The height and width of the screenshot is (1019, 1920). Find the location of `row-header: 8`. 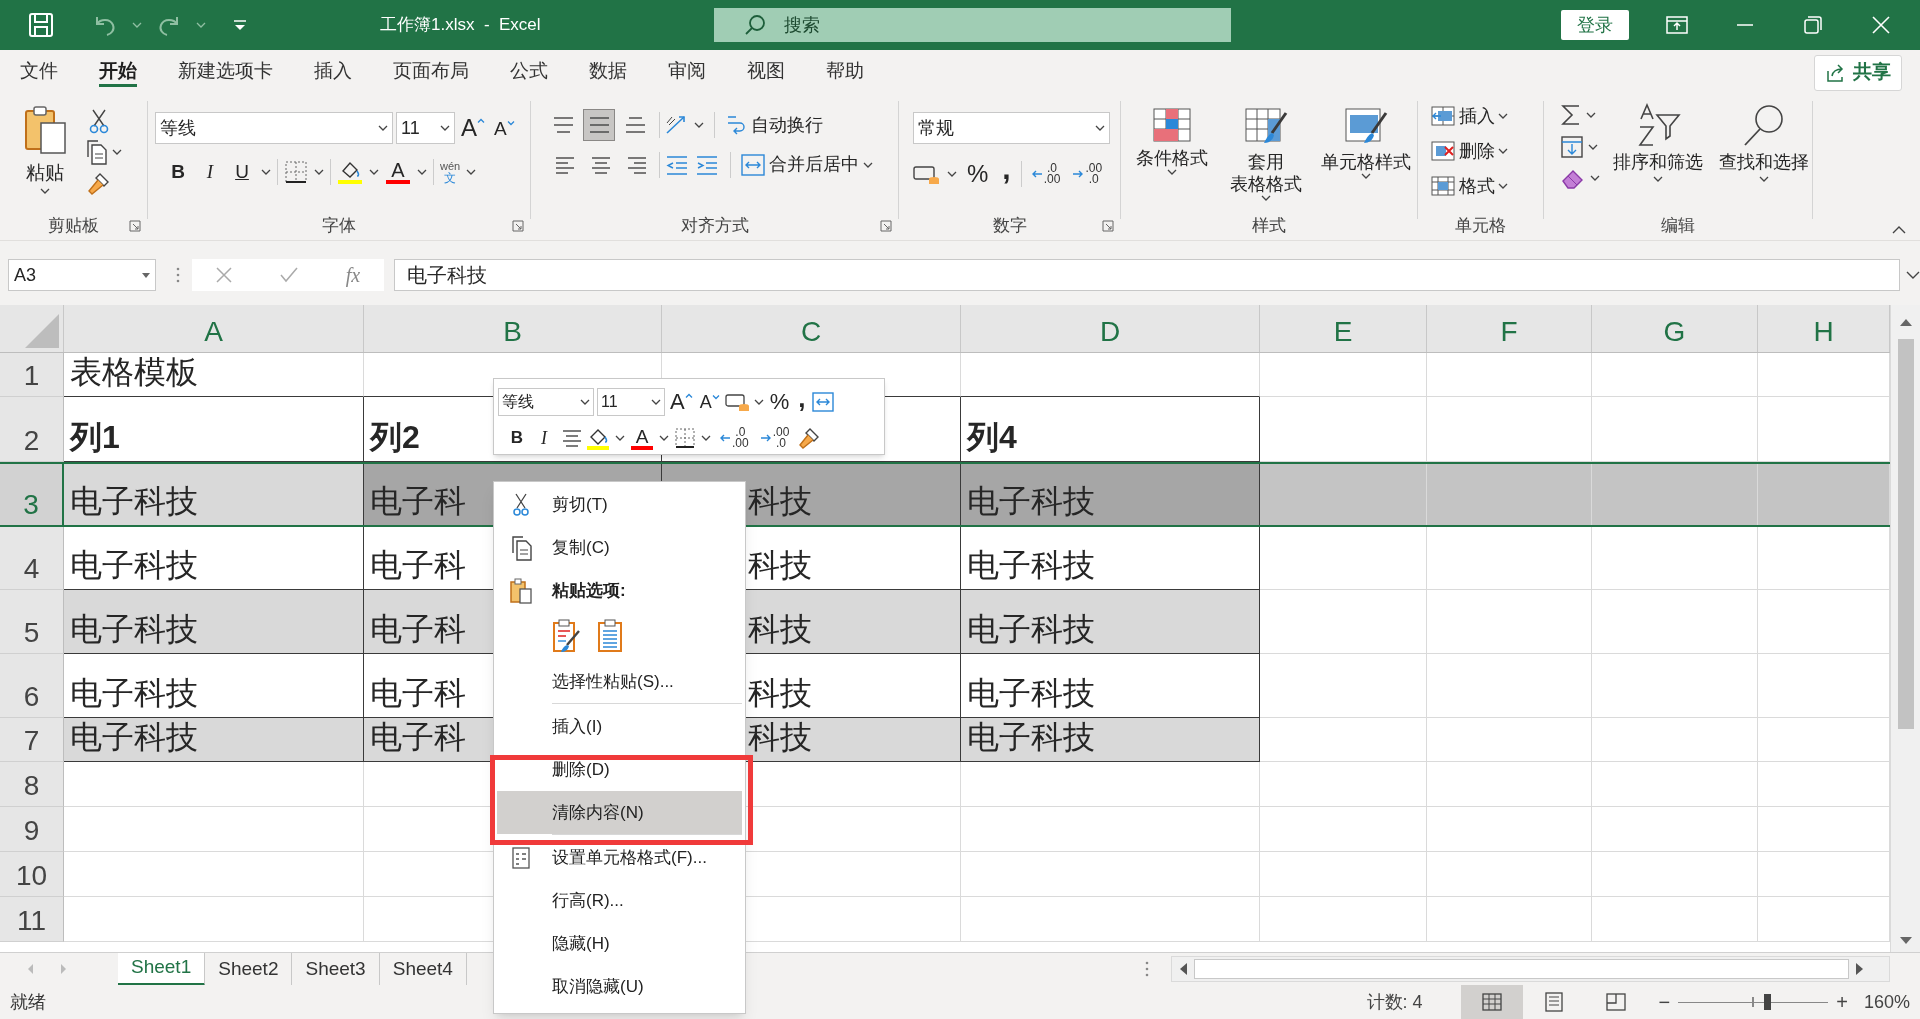

row-header: 8 is located at coordinates (32, 784).